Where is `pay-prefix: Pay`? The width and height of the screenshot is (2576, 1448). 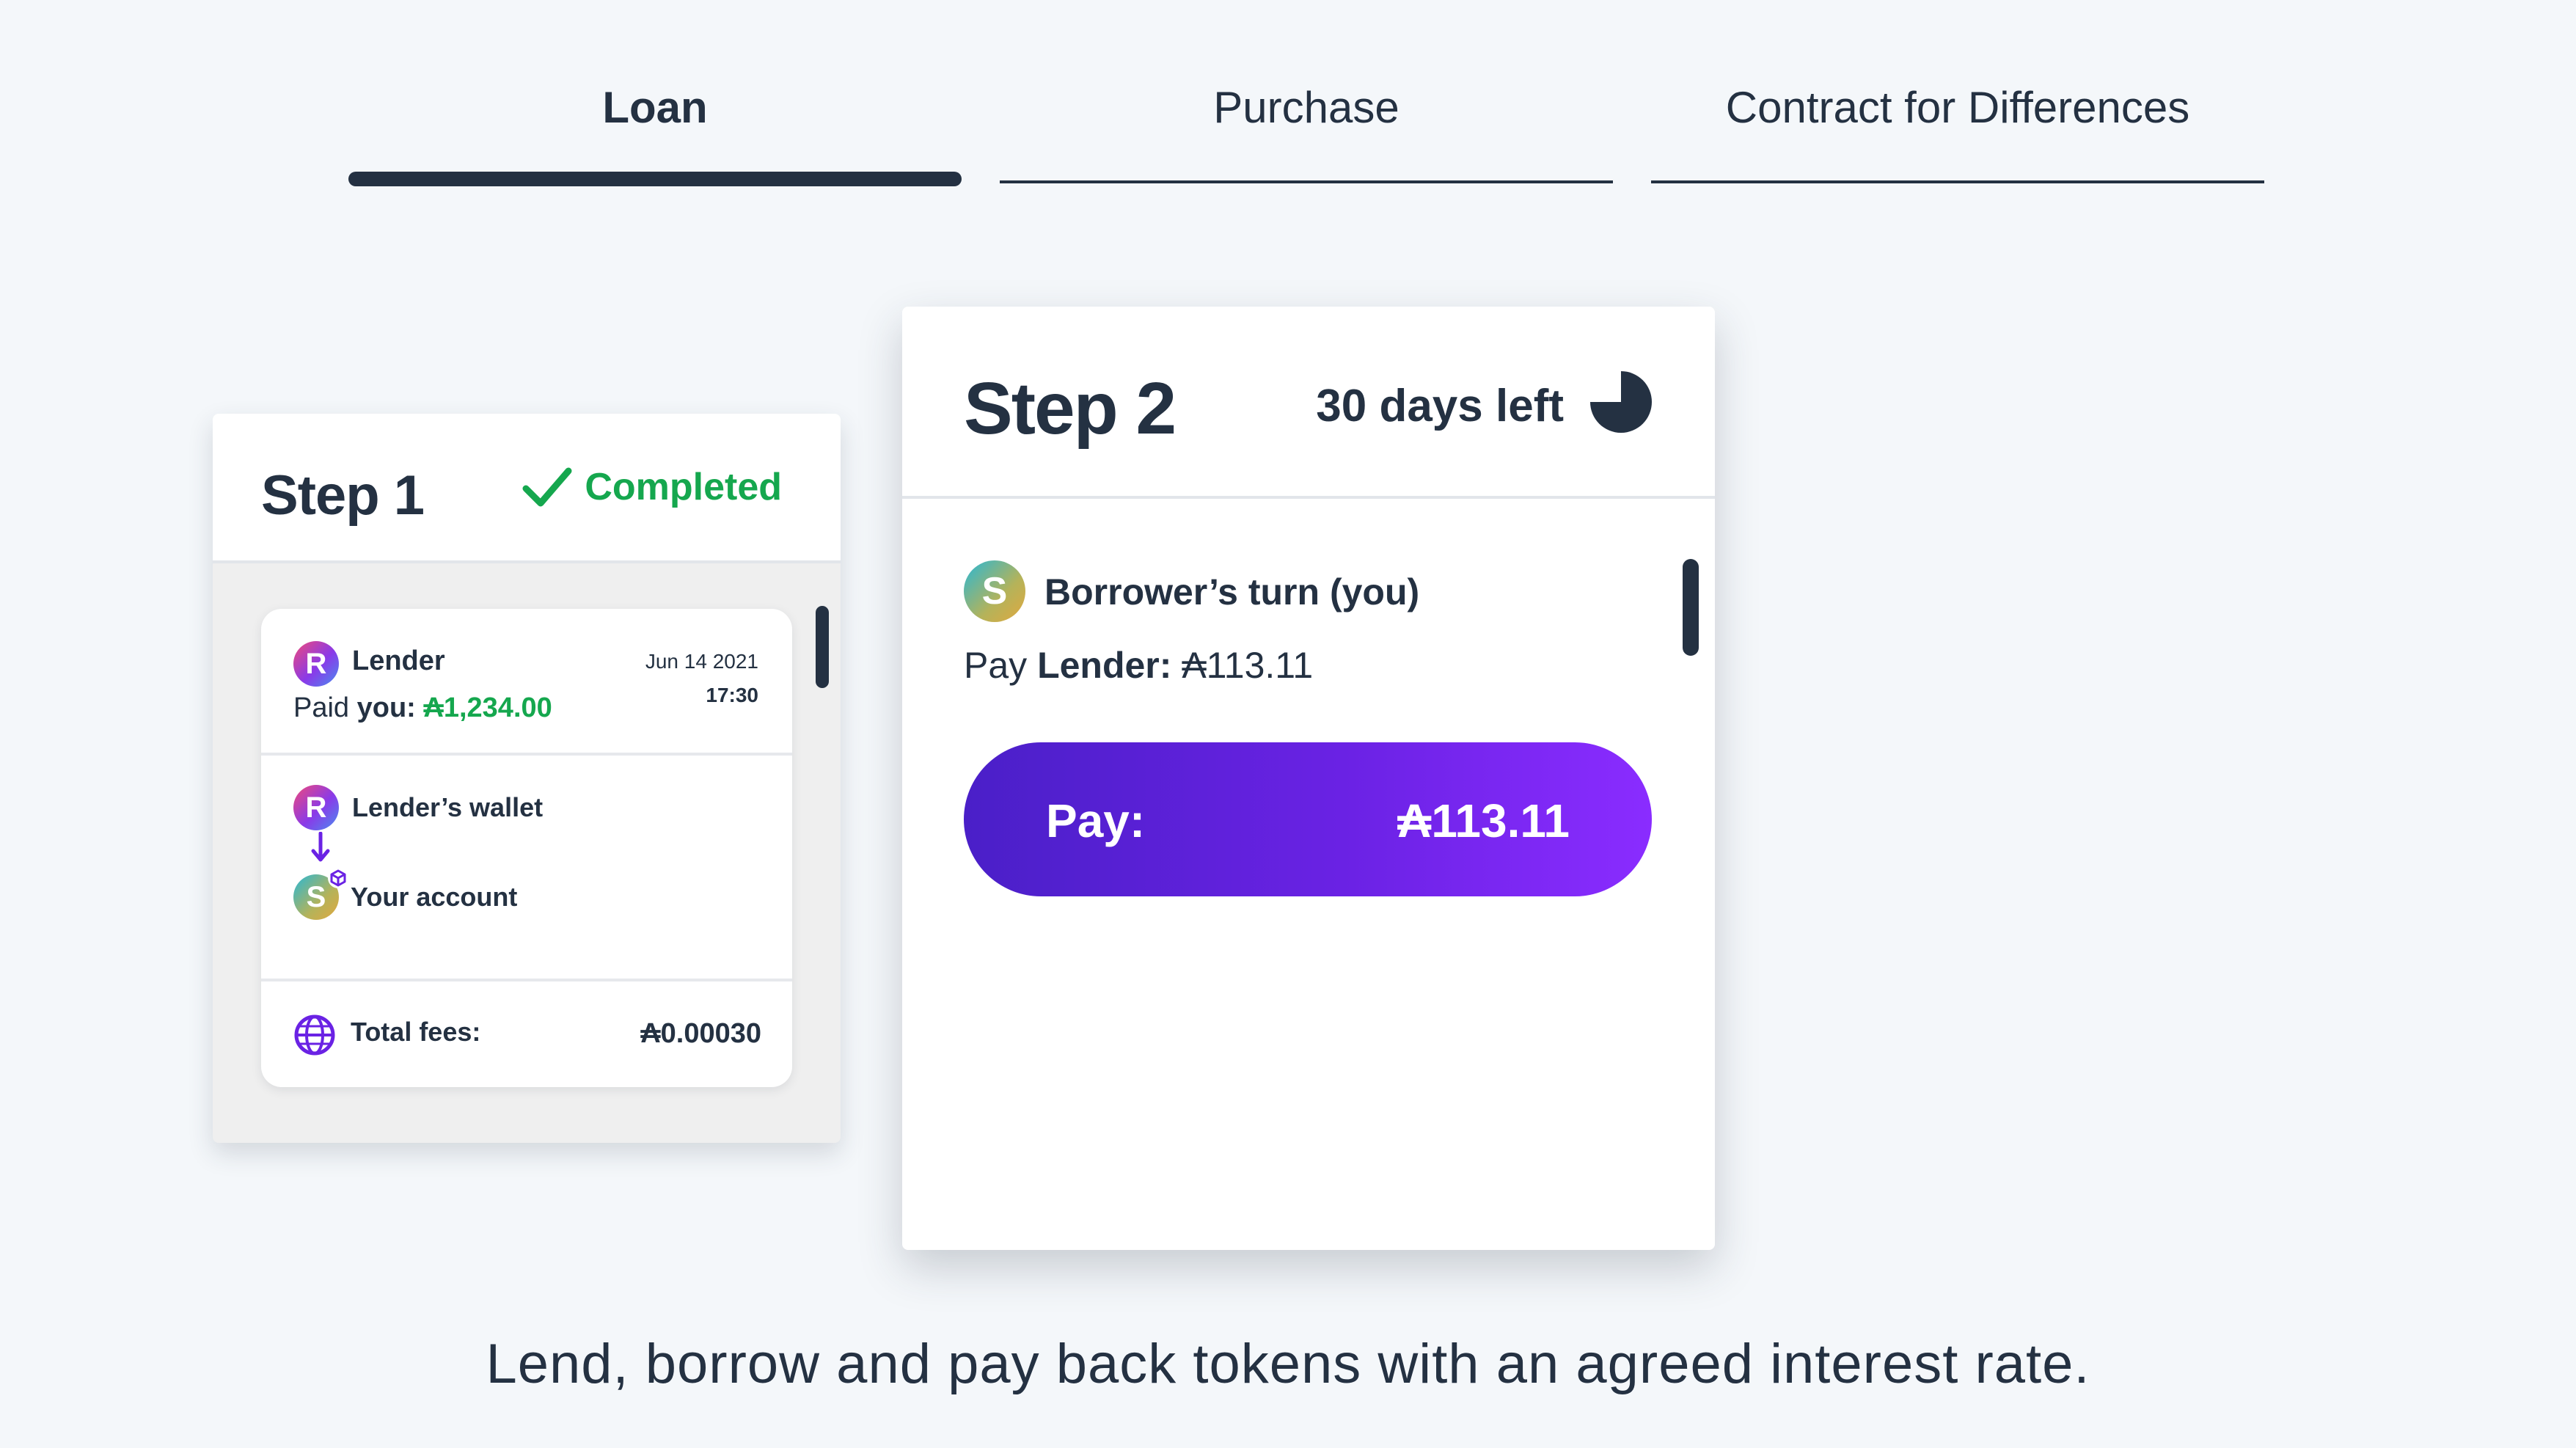 pay-prefix: Pay is located at coordinates (1001, 665).